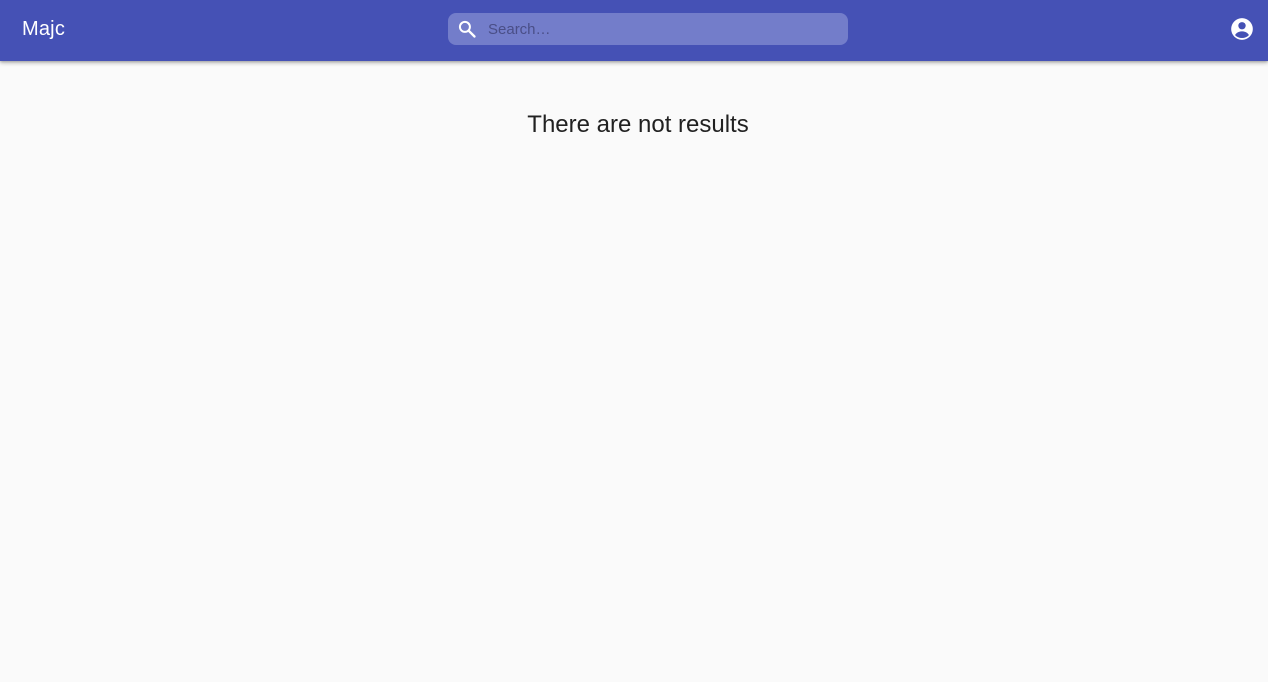 The height and width of the screenshot is (682, 1268). Describe the element at coordinates (1242, 29) in the screenshot. I see `account-circle-icon` at that location.